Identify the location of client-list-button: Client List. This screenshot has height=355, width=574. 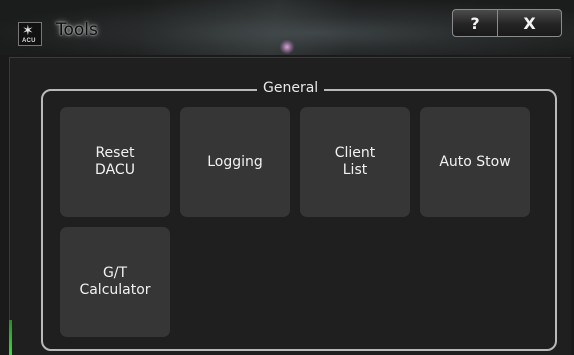
(355, 162).